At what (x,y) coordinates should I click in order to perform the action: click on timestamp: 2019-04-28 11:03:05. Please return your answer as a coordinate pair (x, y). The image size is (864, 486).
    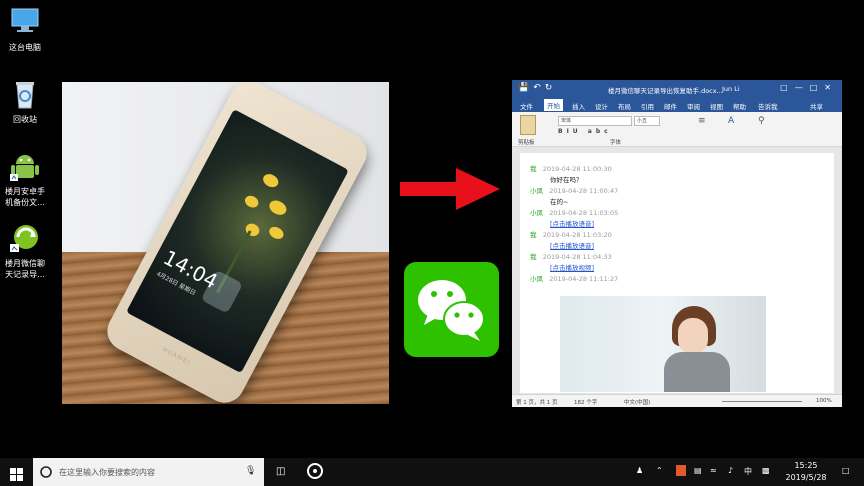
    Looking at the image, I should click on (584, 213).